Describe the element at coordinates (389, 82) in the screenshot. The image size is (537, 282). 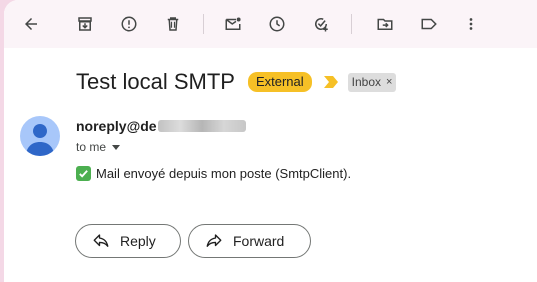
I see `remove-label-icon: ×` at that location.